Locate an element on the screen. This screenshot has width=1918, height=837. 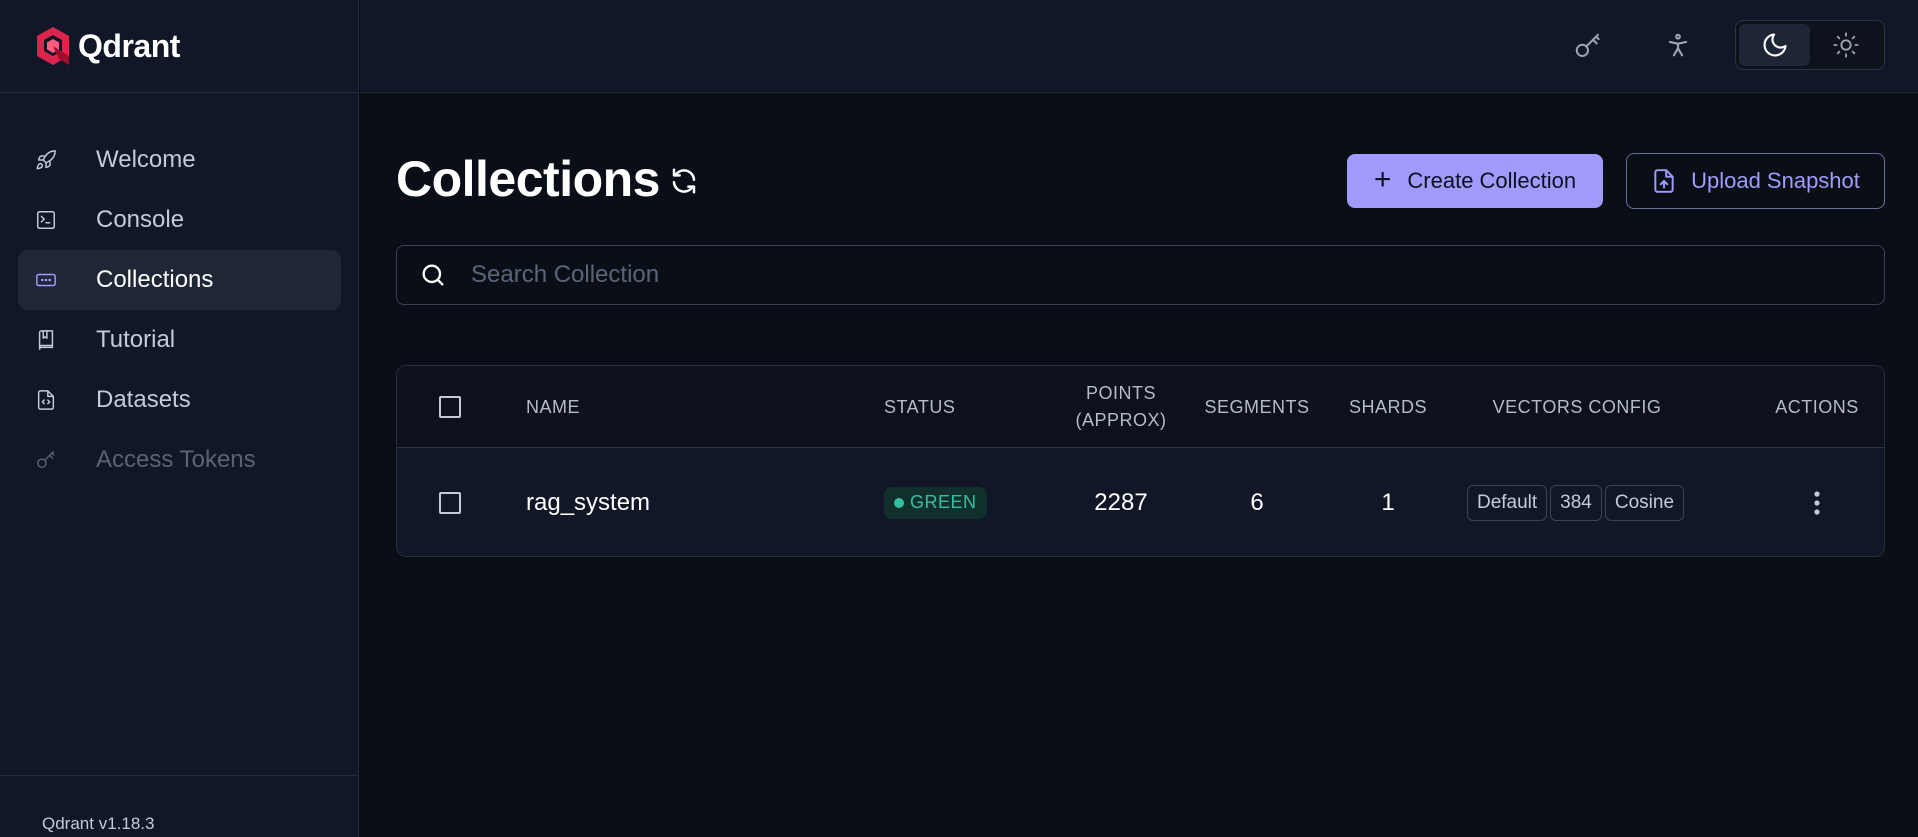
brand-name: Qdrant is located at coordinates (129, 45).